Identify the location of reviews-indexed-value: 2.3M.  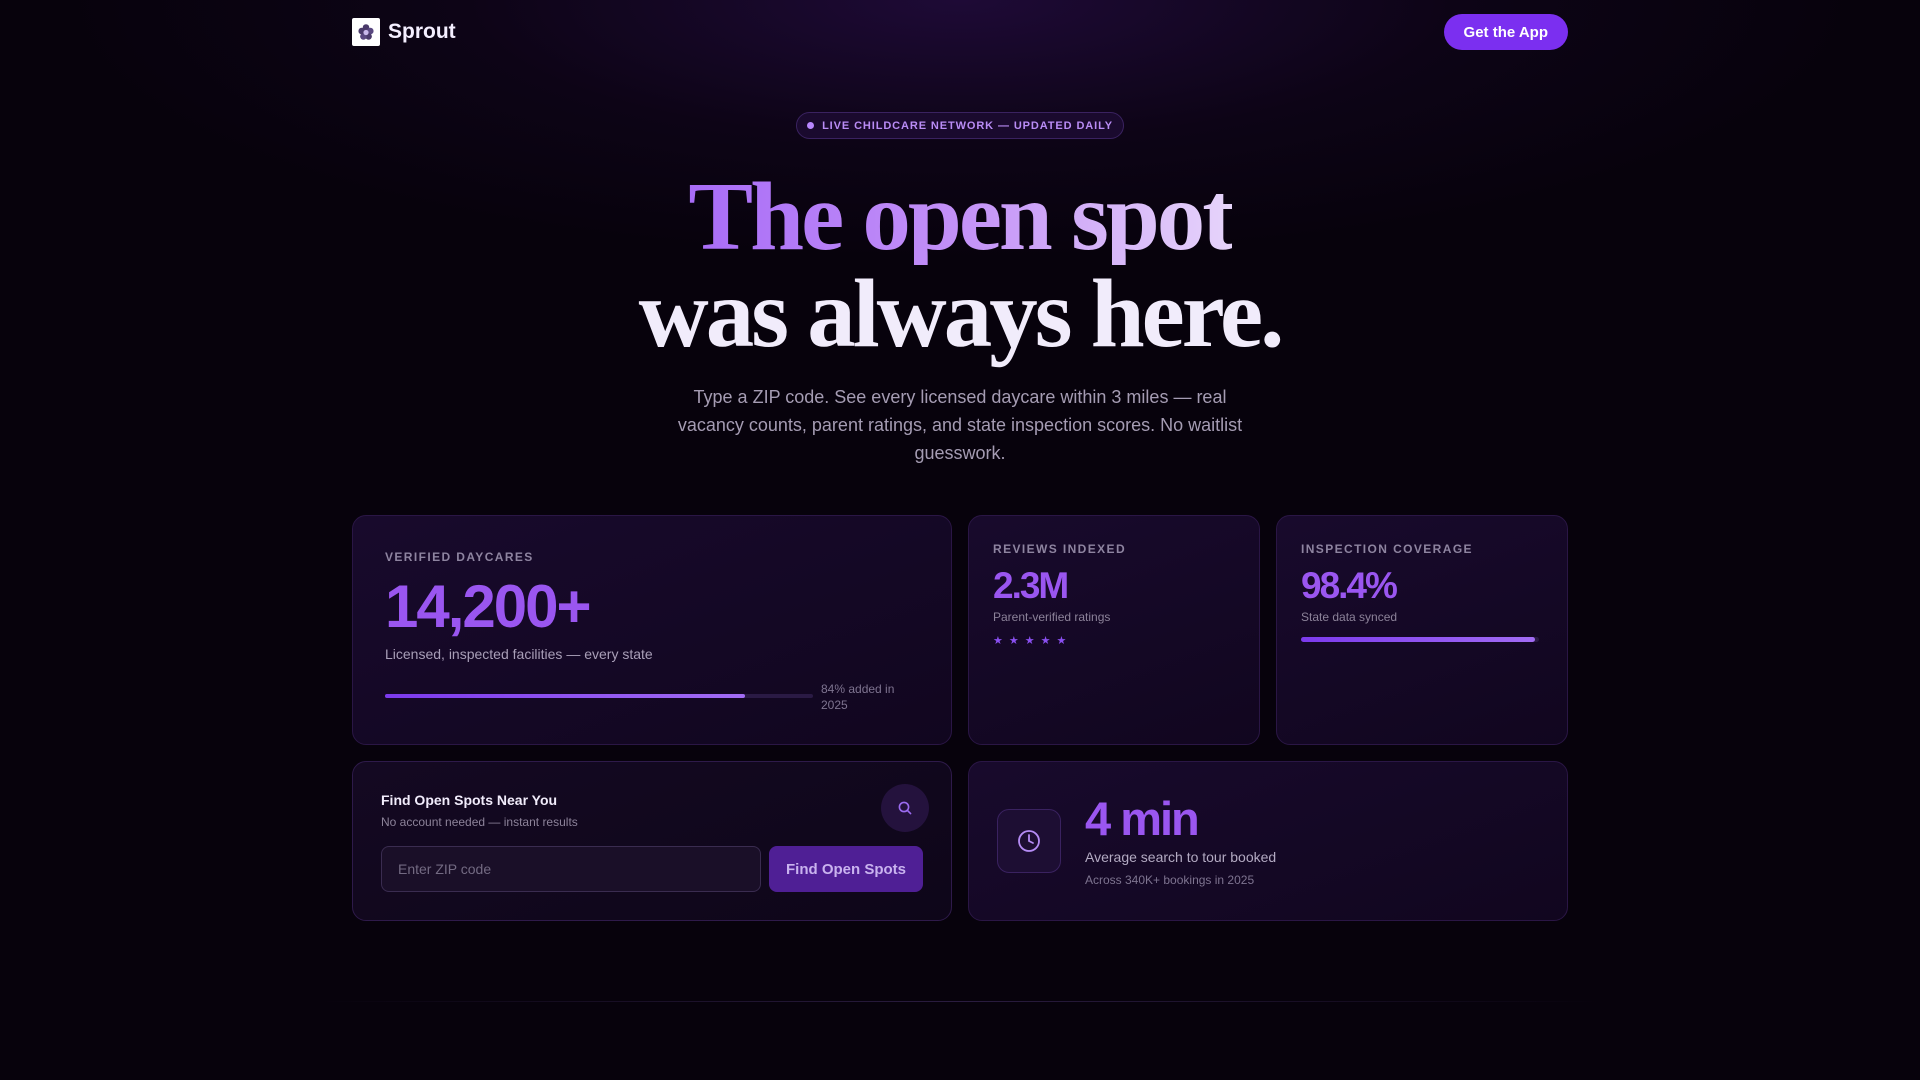
(1031, 585).